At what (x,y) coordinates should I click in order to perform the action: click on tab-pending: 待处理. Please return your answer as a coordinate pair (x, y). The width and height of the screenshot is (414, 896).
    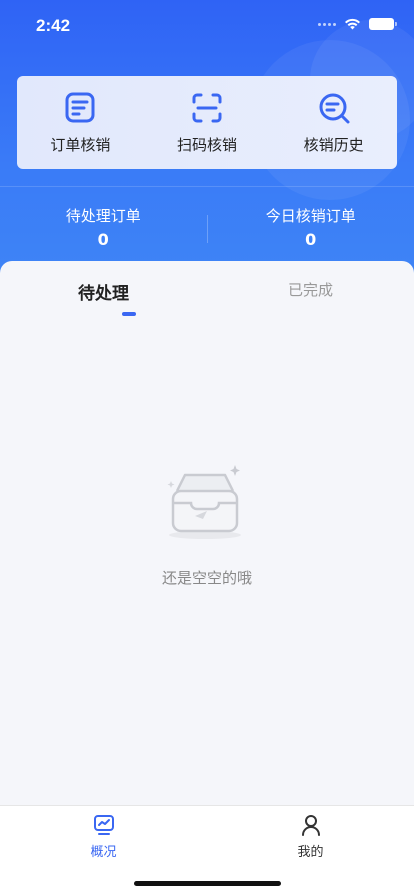
    Looking at the image, I should click on (103, 291).